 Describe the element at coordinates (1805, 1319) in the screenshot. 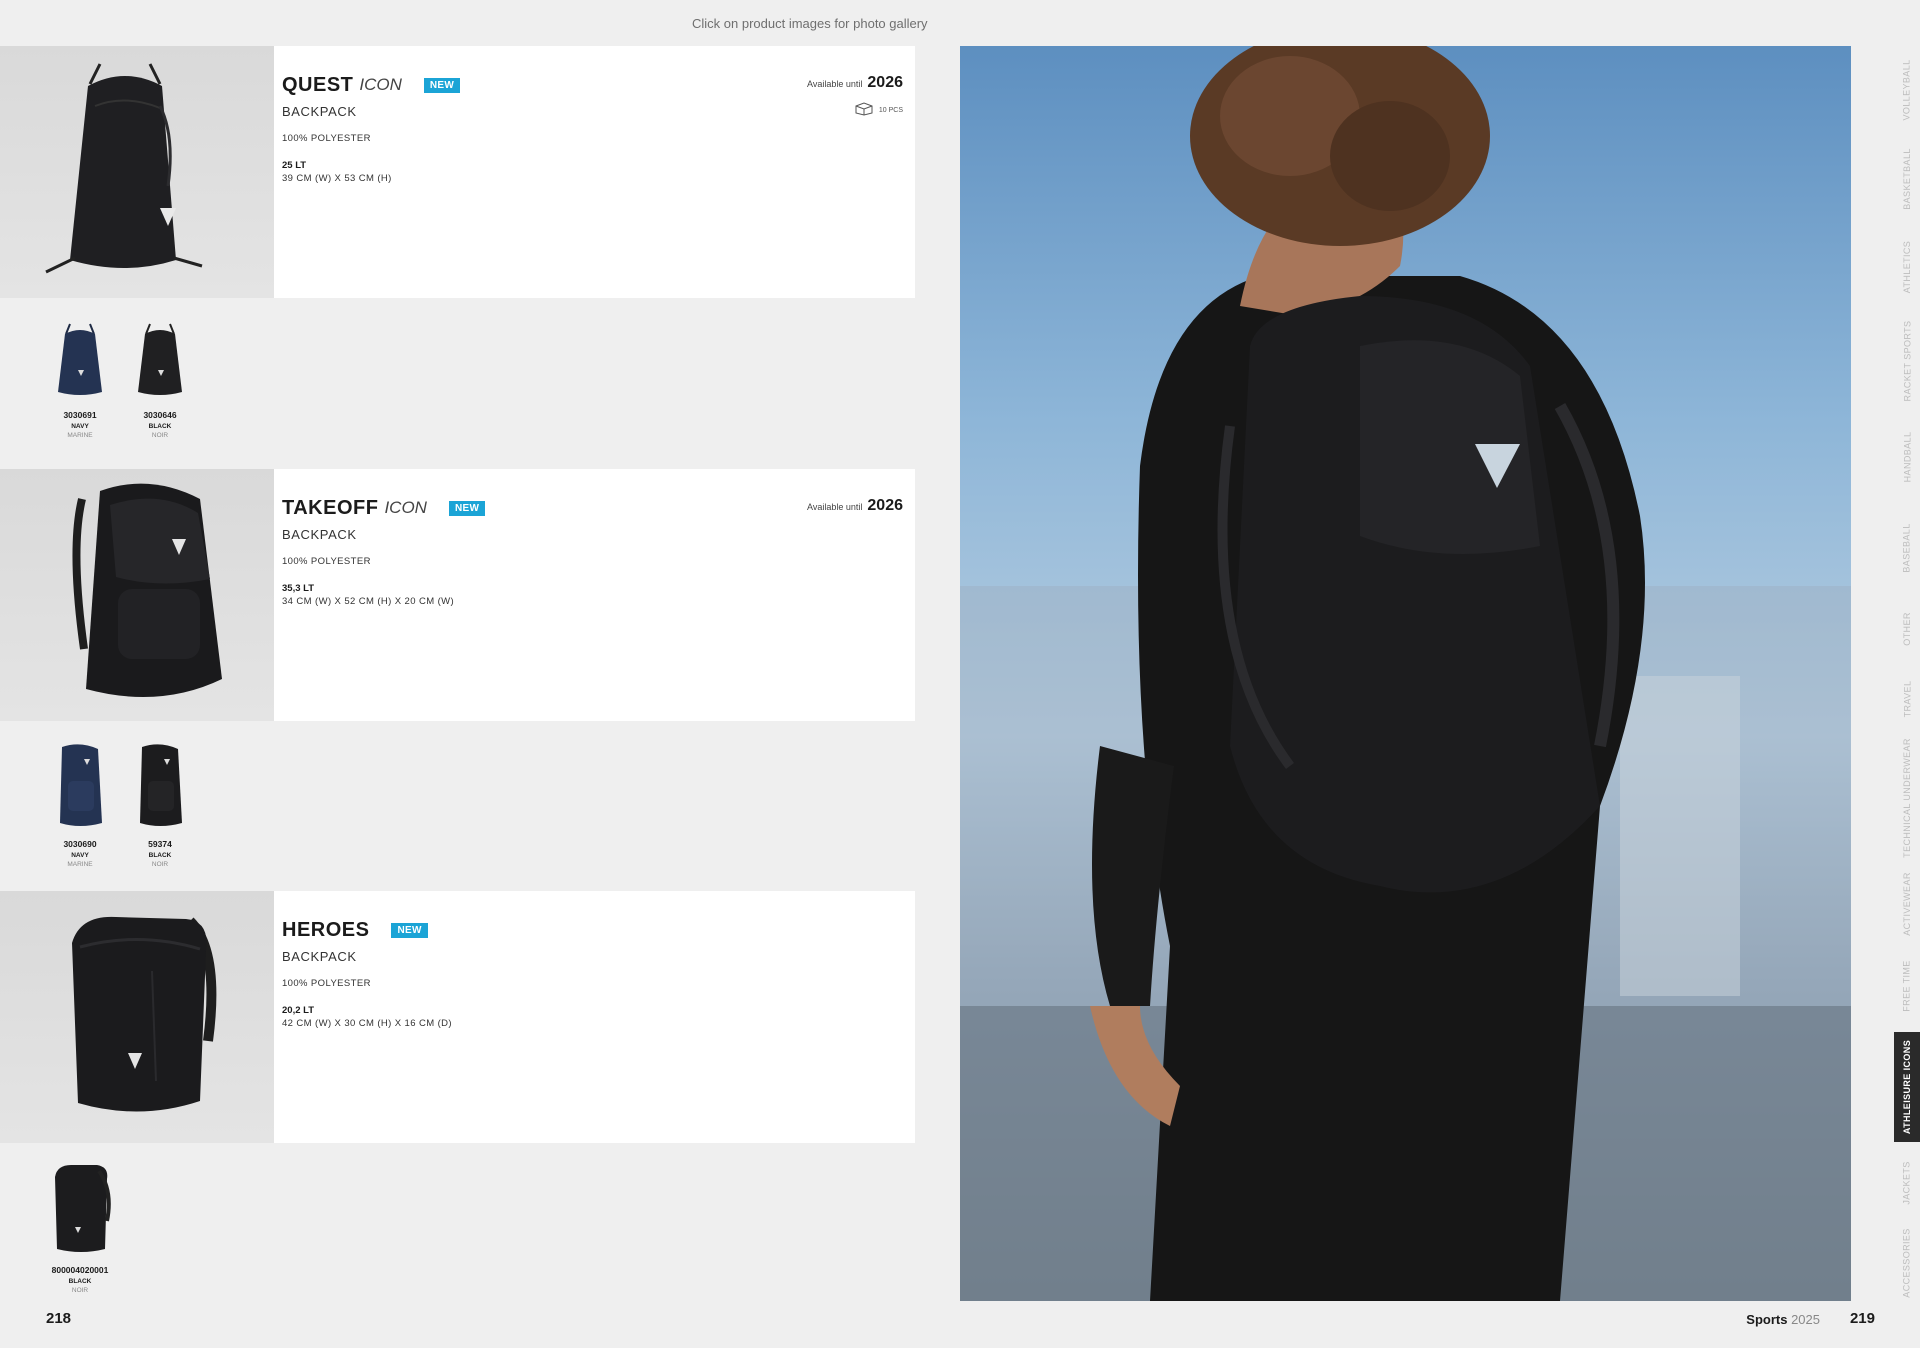

I see `footer-year: 2025` at that location.